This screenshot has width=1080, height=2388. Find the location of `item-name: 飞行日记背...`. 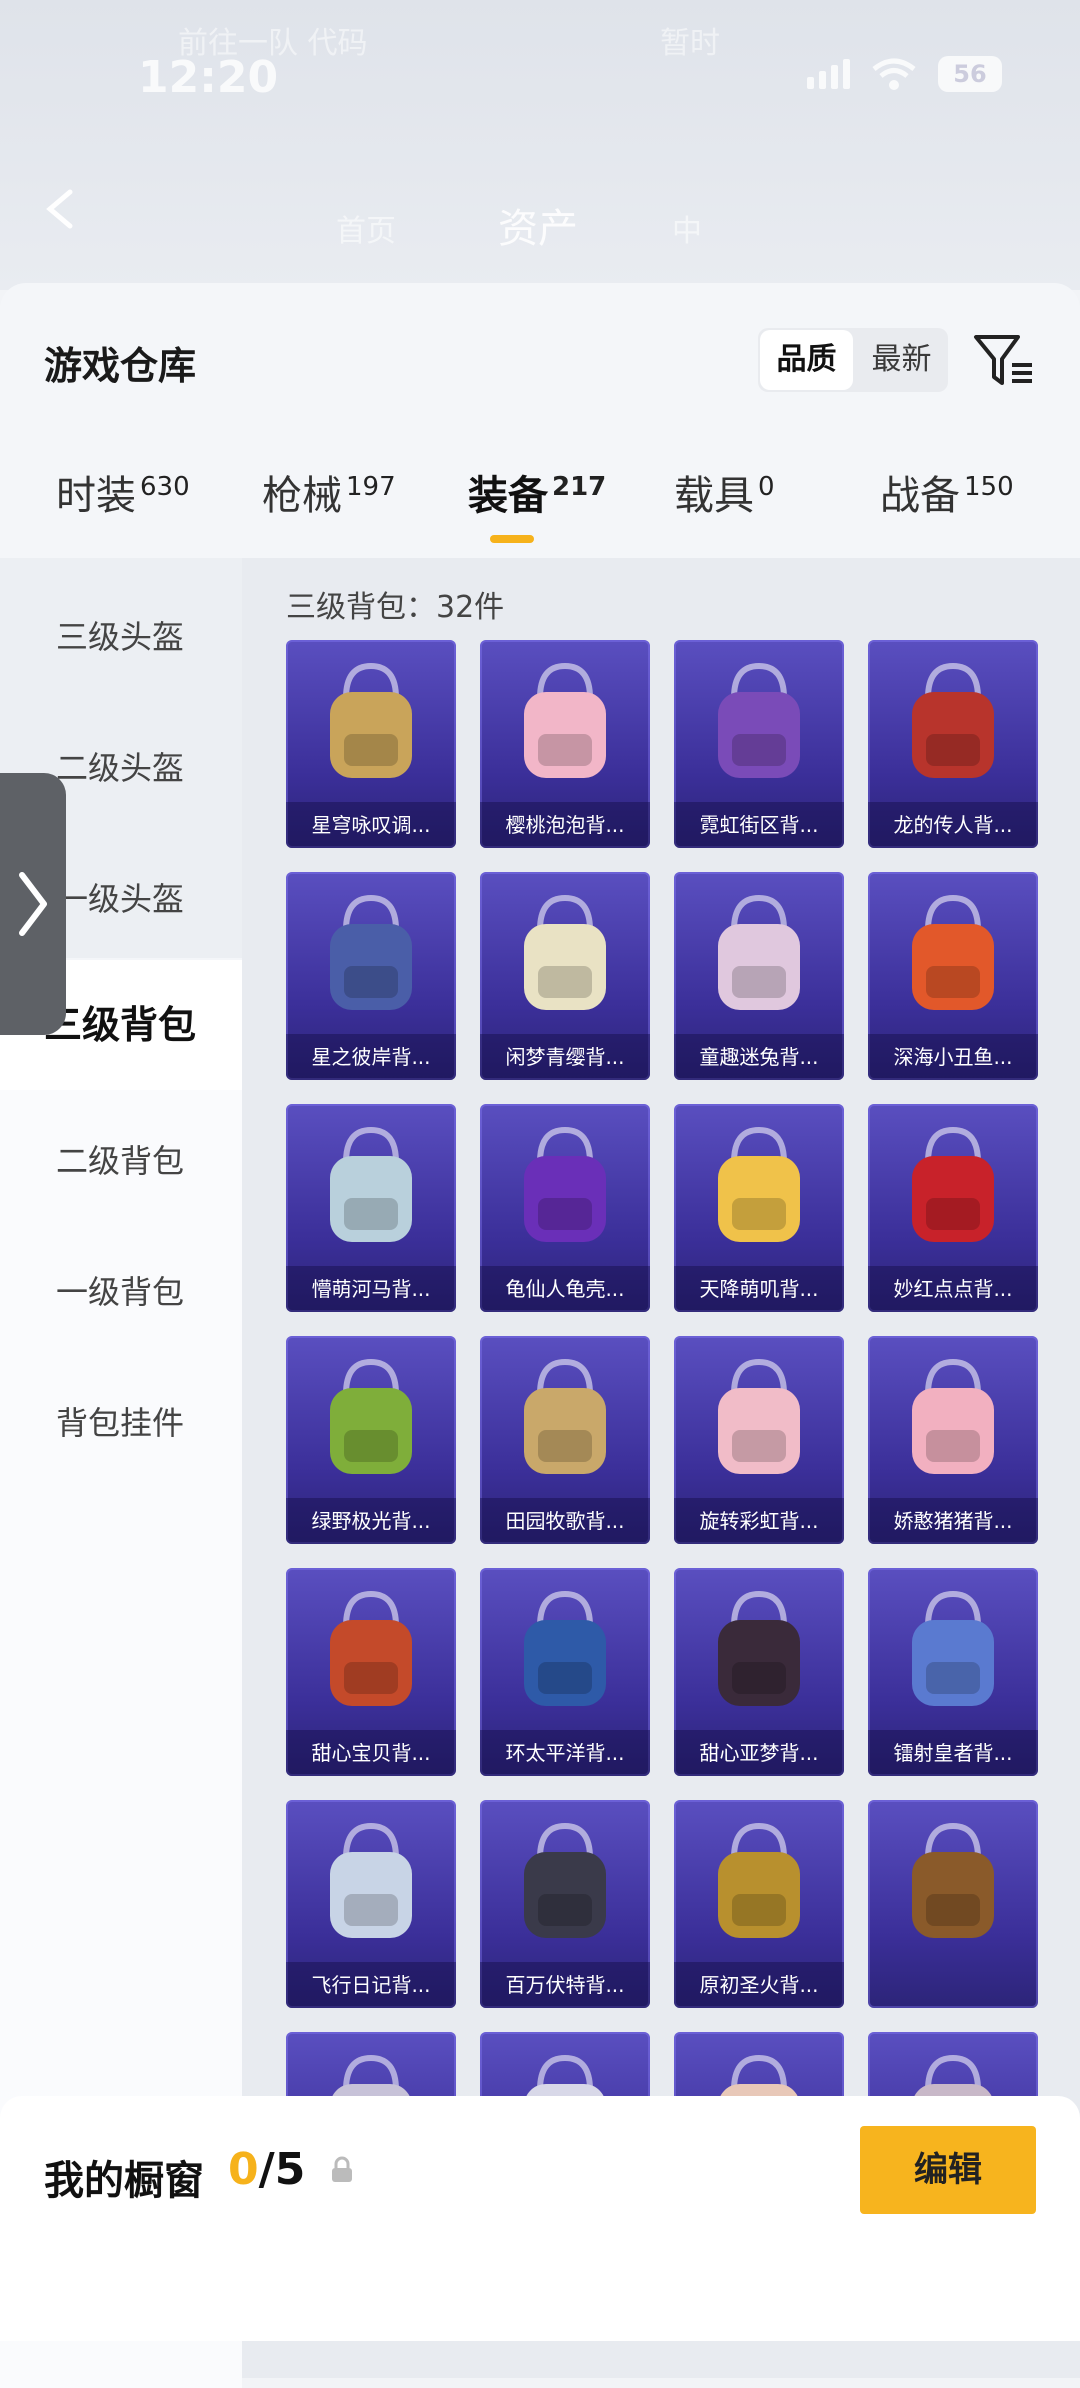

item-name: 飞行日记背... is located at coordinates (371, 1985).